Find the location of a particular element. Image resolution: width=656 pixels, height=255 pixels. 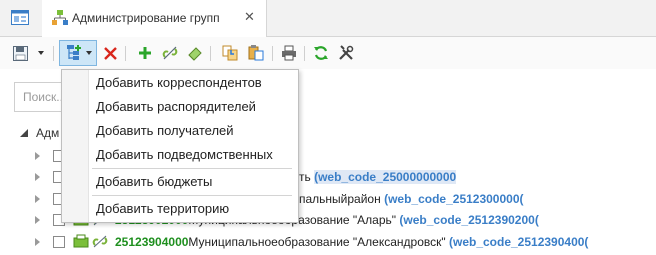

close-icon: ✕ is located at coordinates (249, 17).